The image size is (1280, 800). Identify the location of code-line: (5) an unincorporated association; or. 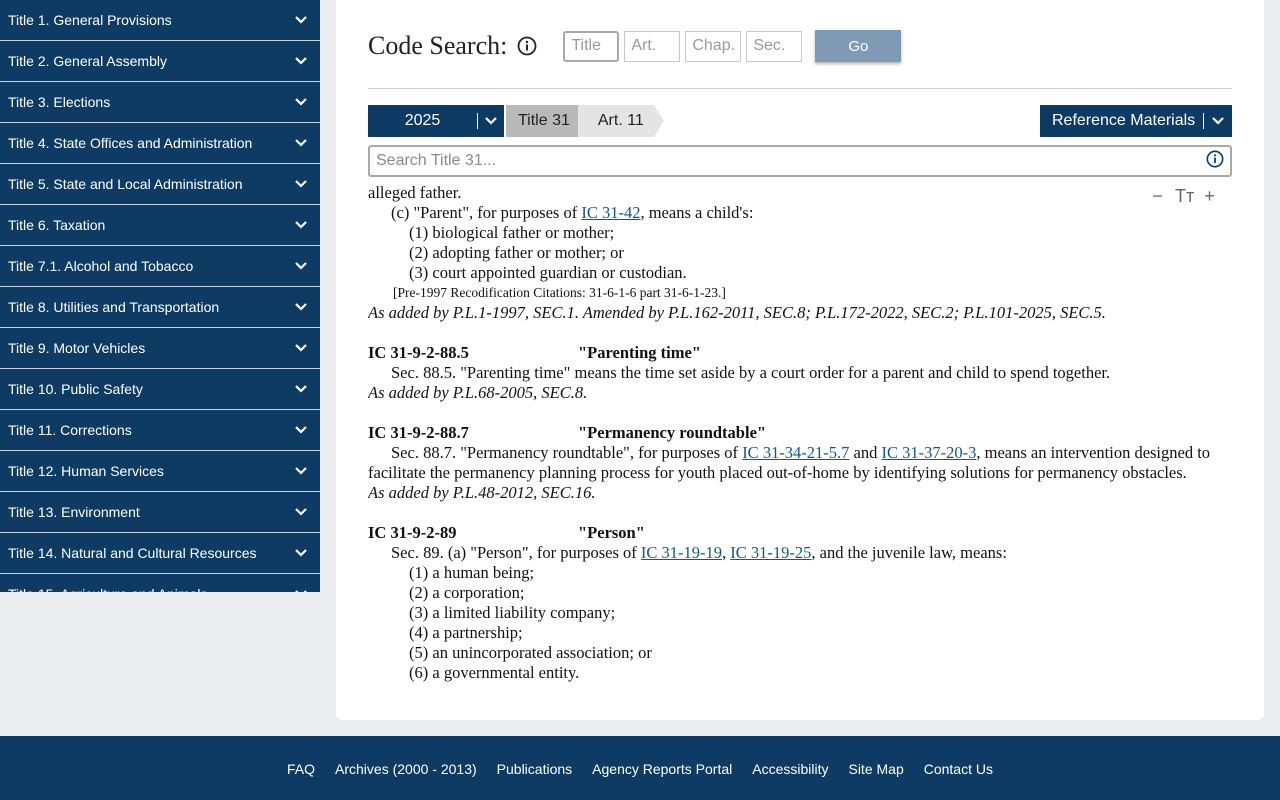
(530, 652).